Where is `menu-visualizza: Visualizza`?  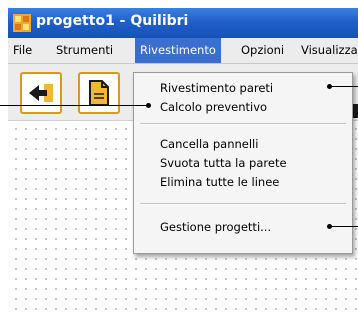 menu-visualizza: Visualizza is located at coordinates (327, 50).